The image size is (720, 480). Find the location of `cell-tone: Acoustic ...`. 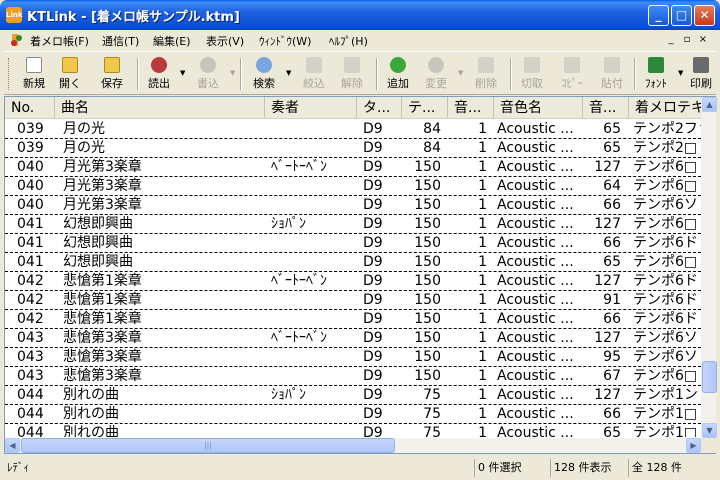

cell-tone: Acoustic ... is located at coordinates (535, 357).